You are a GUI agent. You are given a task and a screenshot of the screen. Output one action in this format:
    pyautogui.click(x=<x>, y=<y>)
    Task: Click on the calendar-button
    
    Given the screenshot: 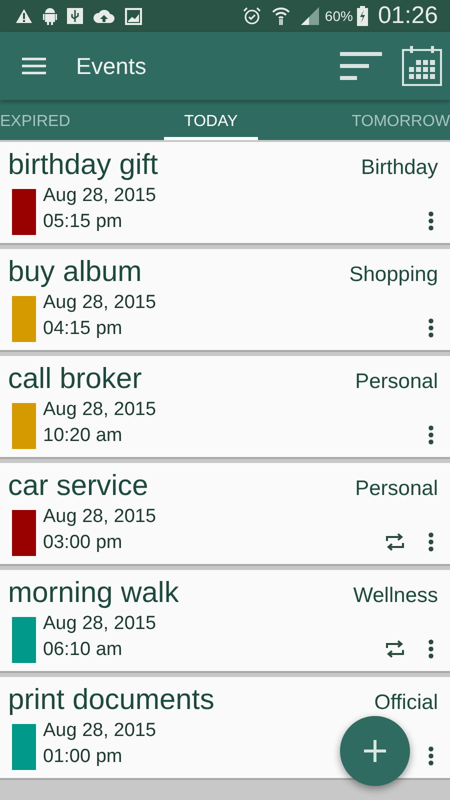 What is the action you would take?
    pyautogui.click(x=422, y=66)
    